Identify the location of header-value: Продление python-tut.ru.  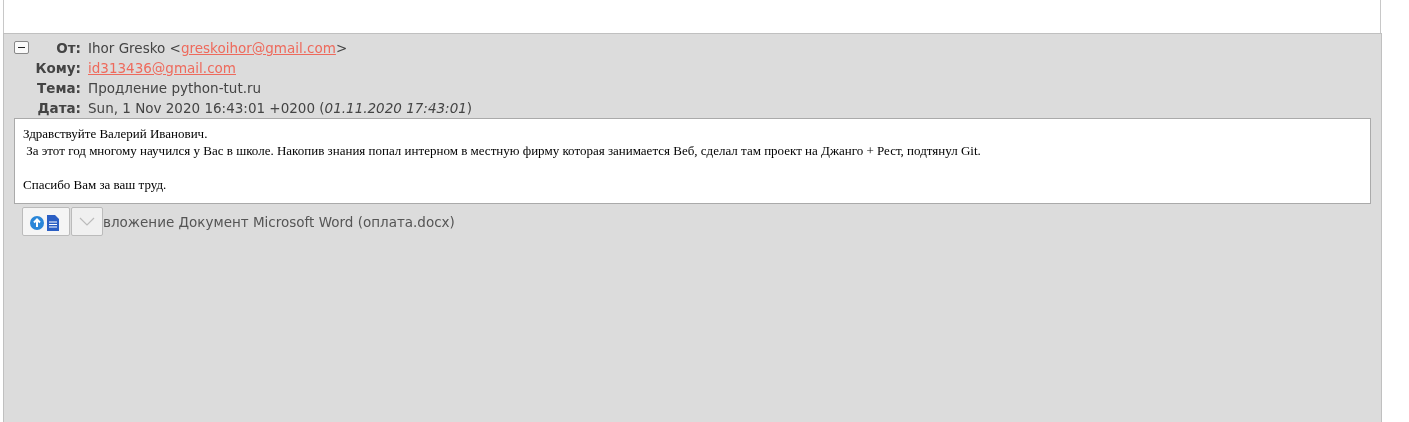
(175, 88).